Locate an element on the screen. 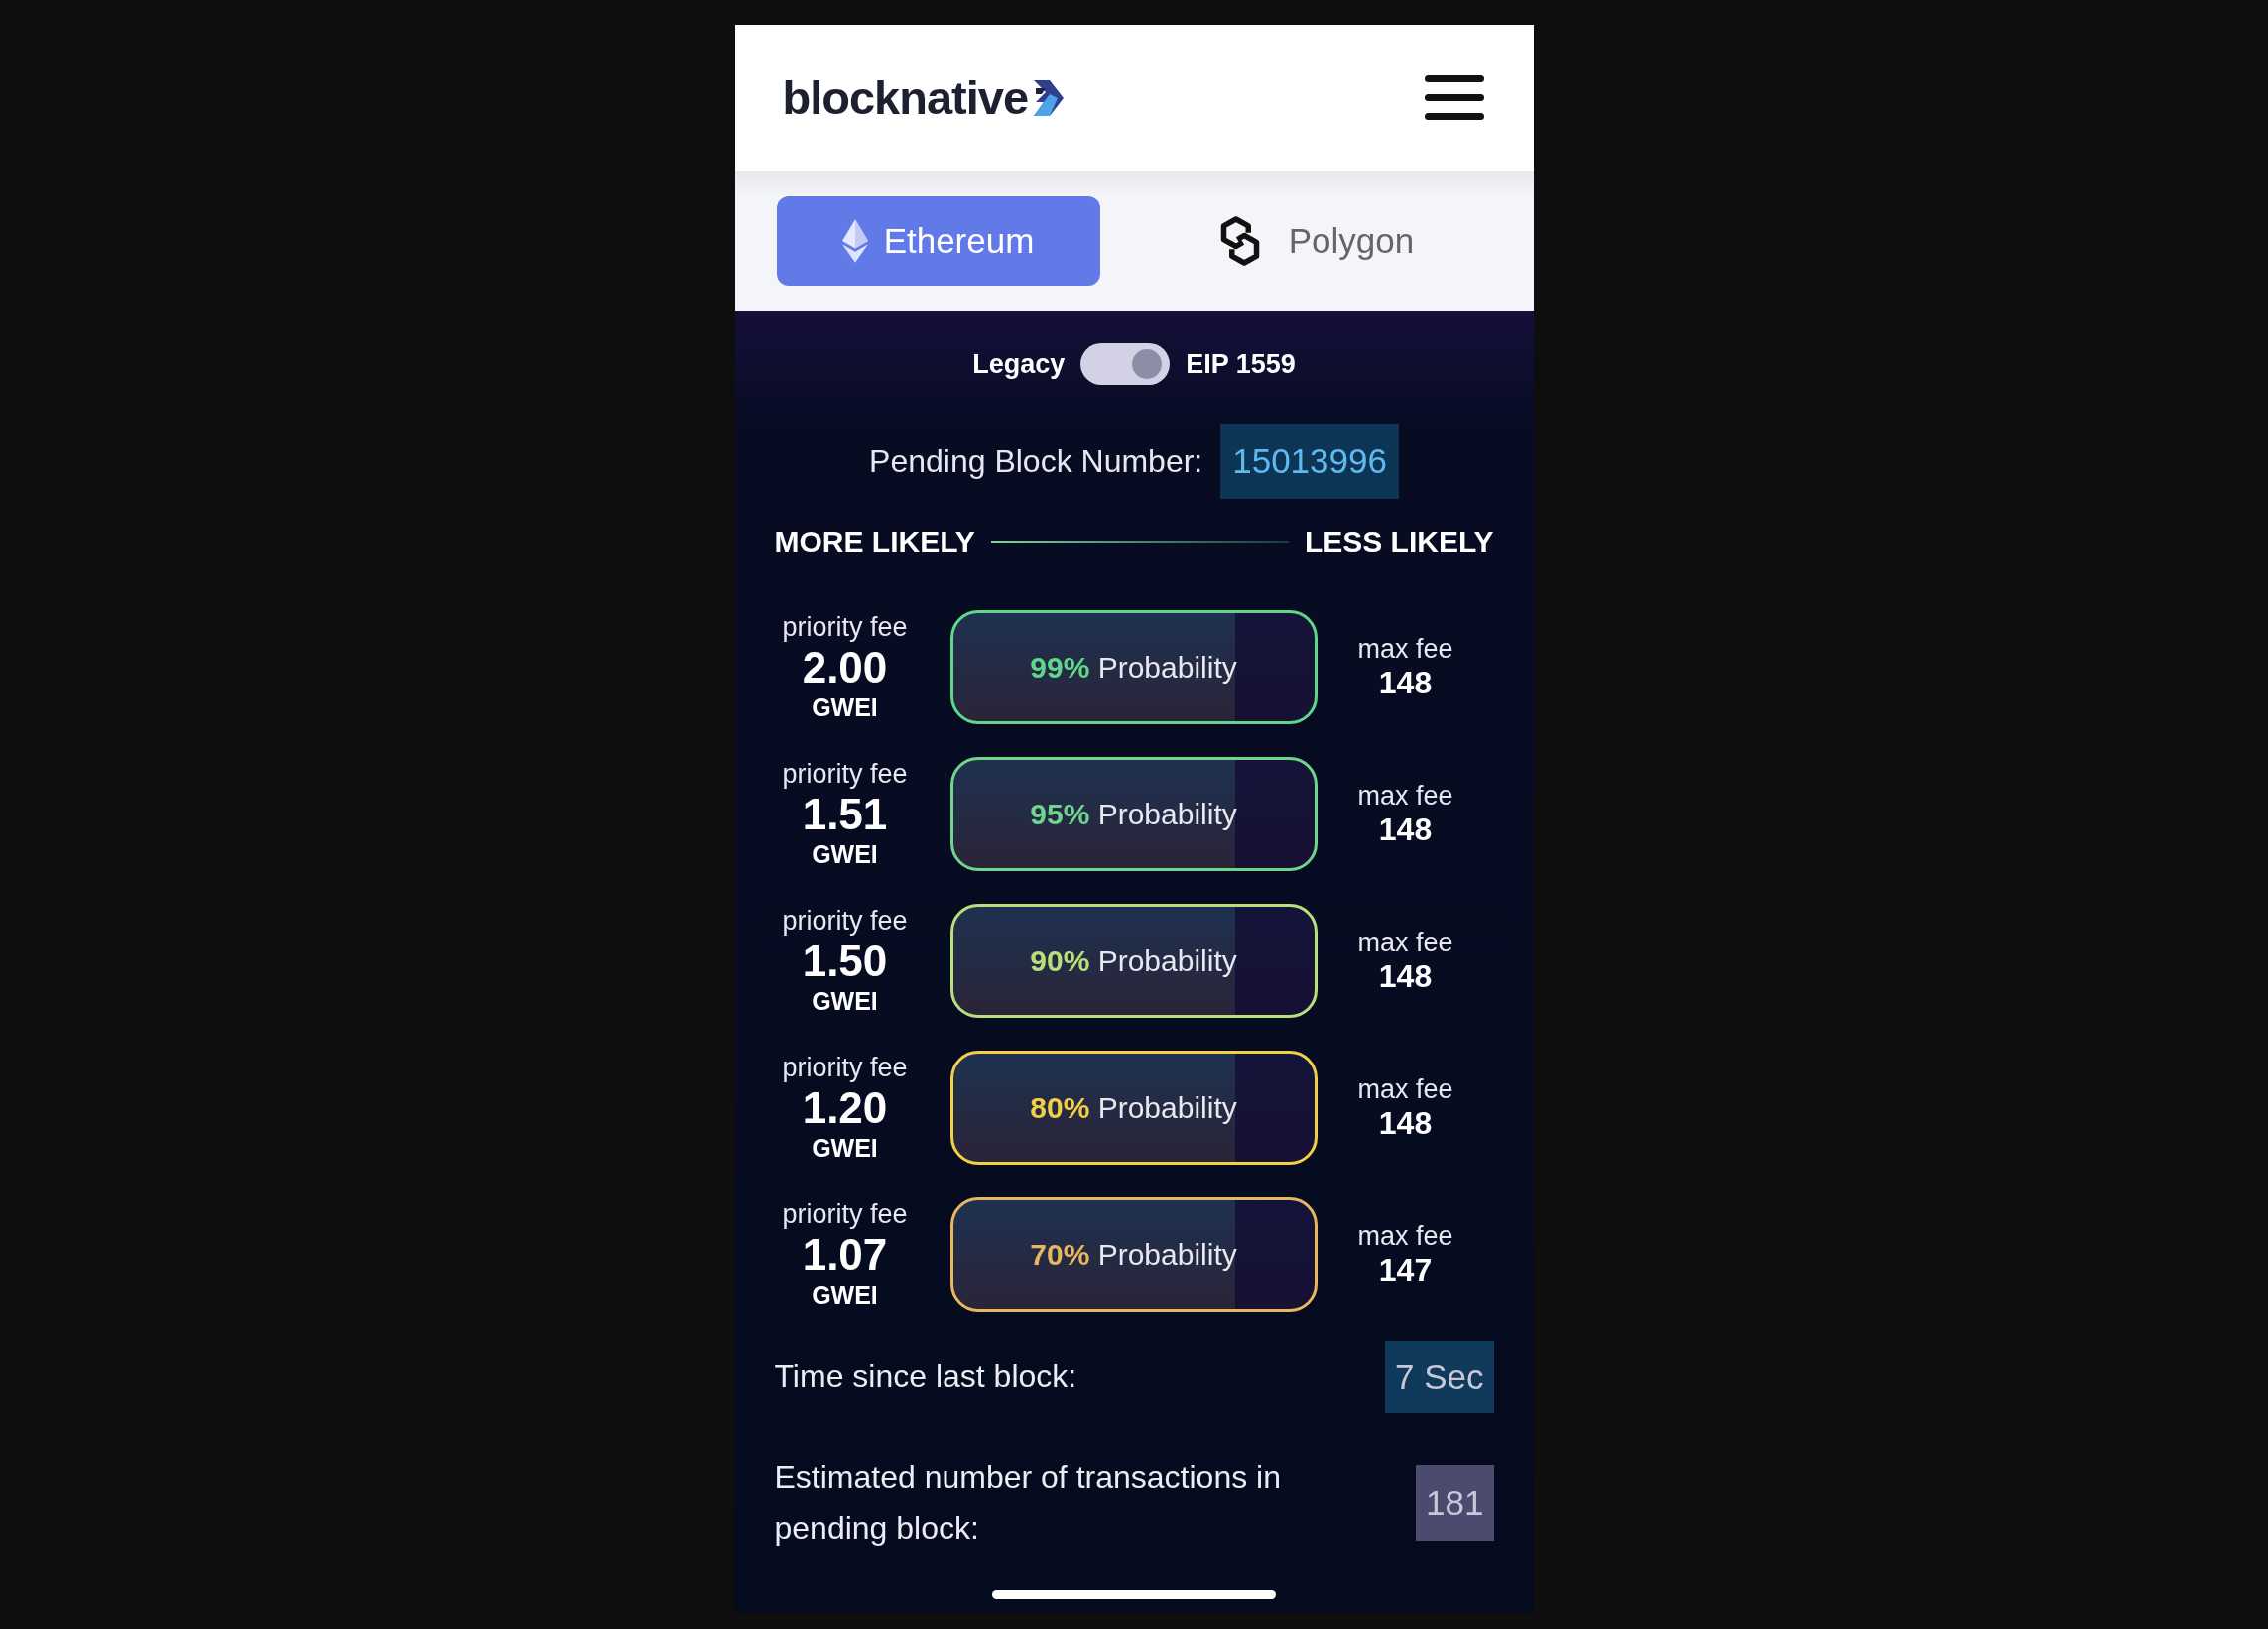 The image size is (2268, 1629). probability-card: 95% Probability is located at coordinates (1133, 814).